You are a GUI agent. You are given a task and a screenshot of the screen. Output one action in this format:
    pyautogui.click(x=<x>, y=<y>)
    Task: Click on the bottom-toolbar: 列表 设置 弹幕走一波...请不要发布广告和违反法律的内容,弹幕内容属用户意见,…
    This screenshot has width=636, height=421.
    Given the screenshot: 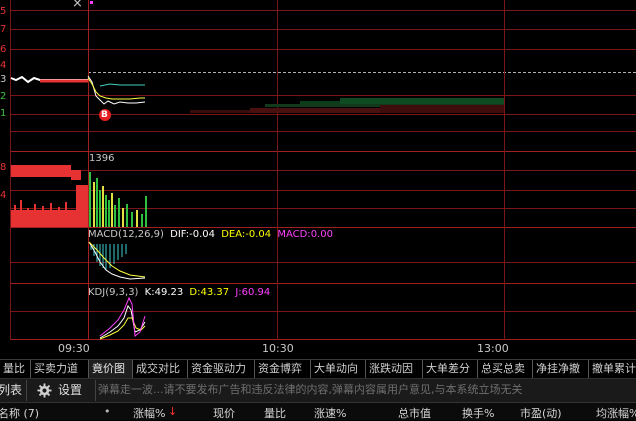 What is the action you would take?
    pyautogui.click(x=318, y=390)
    